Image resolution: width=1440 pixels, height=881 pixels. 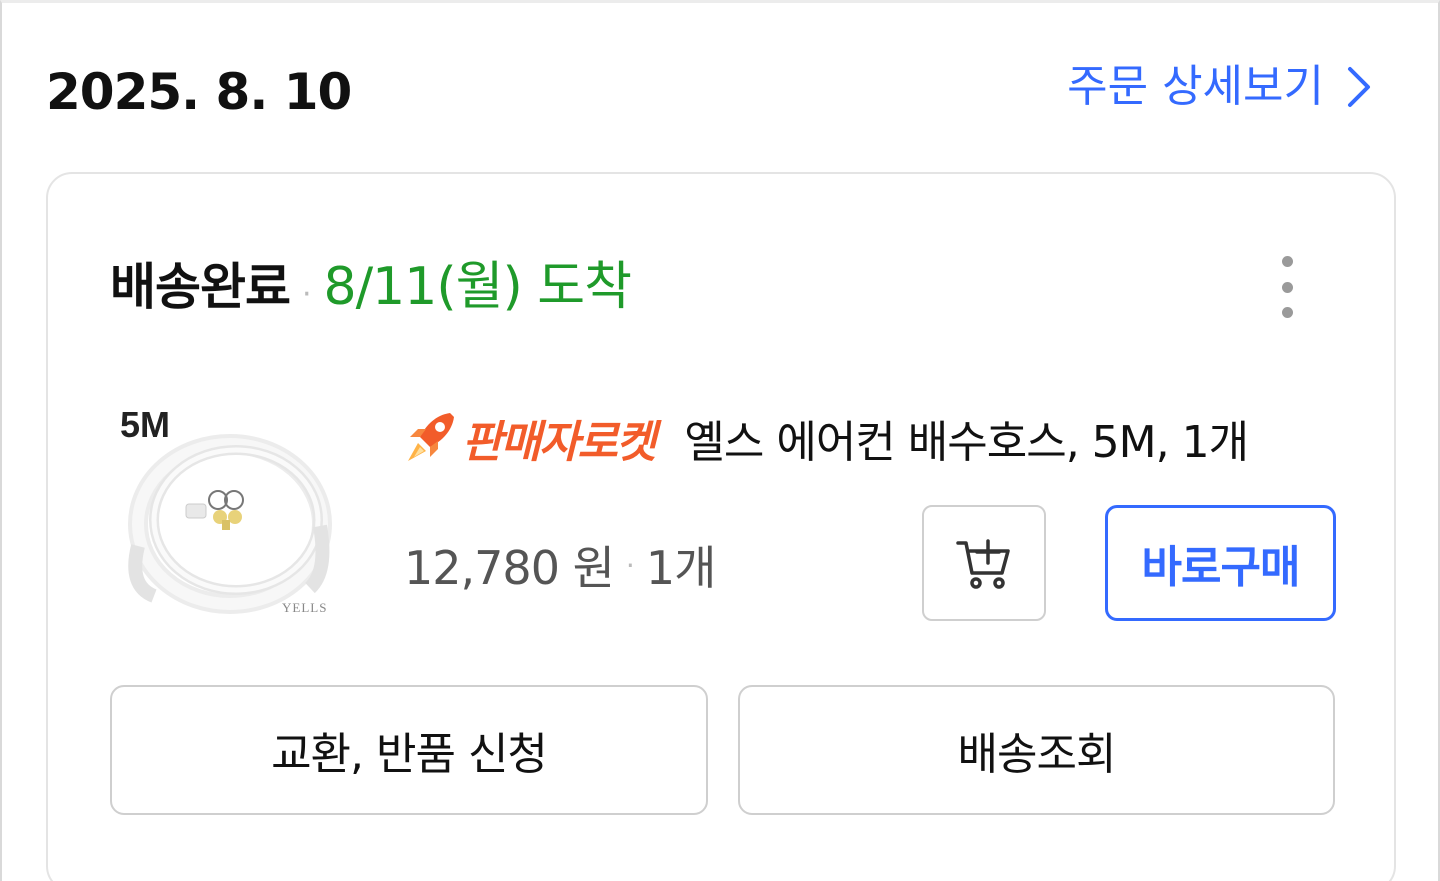 I want to click on order-date: 2025. 8. 10, so click(x=199, y=92).